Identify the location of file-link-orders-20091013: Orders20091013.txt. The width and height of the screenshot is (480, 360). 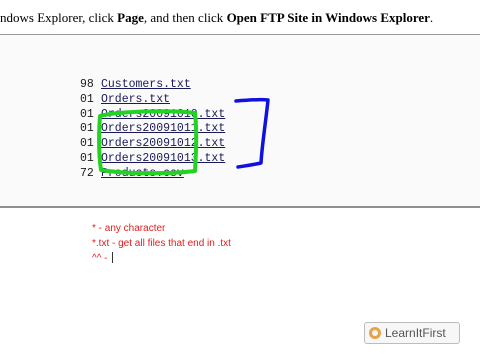
(163, 158).